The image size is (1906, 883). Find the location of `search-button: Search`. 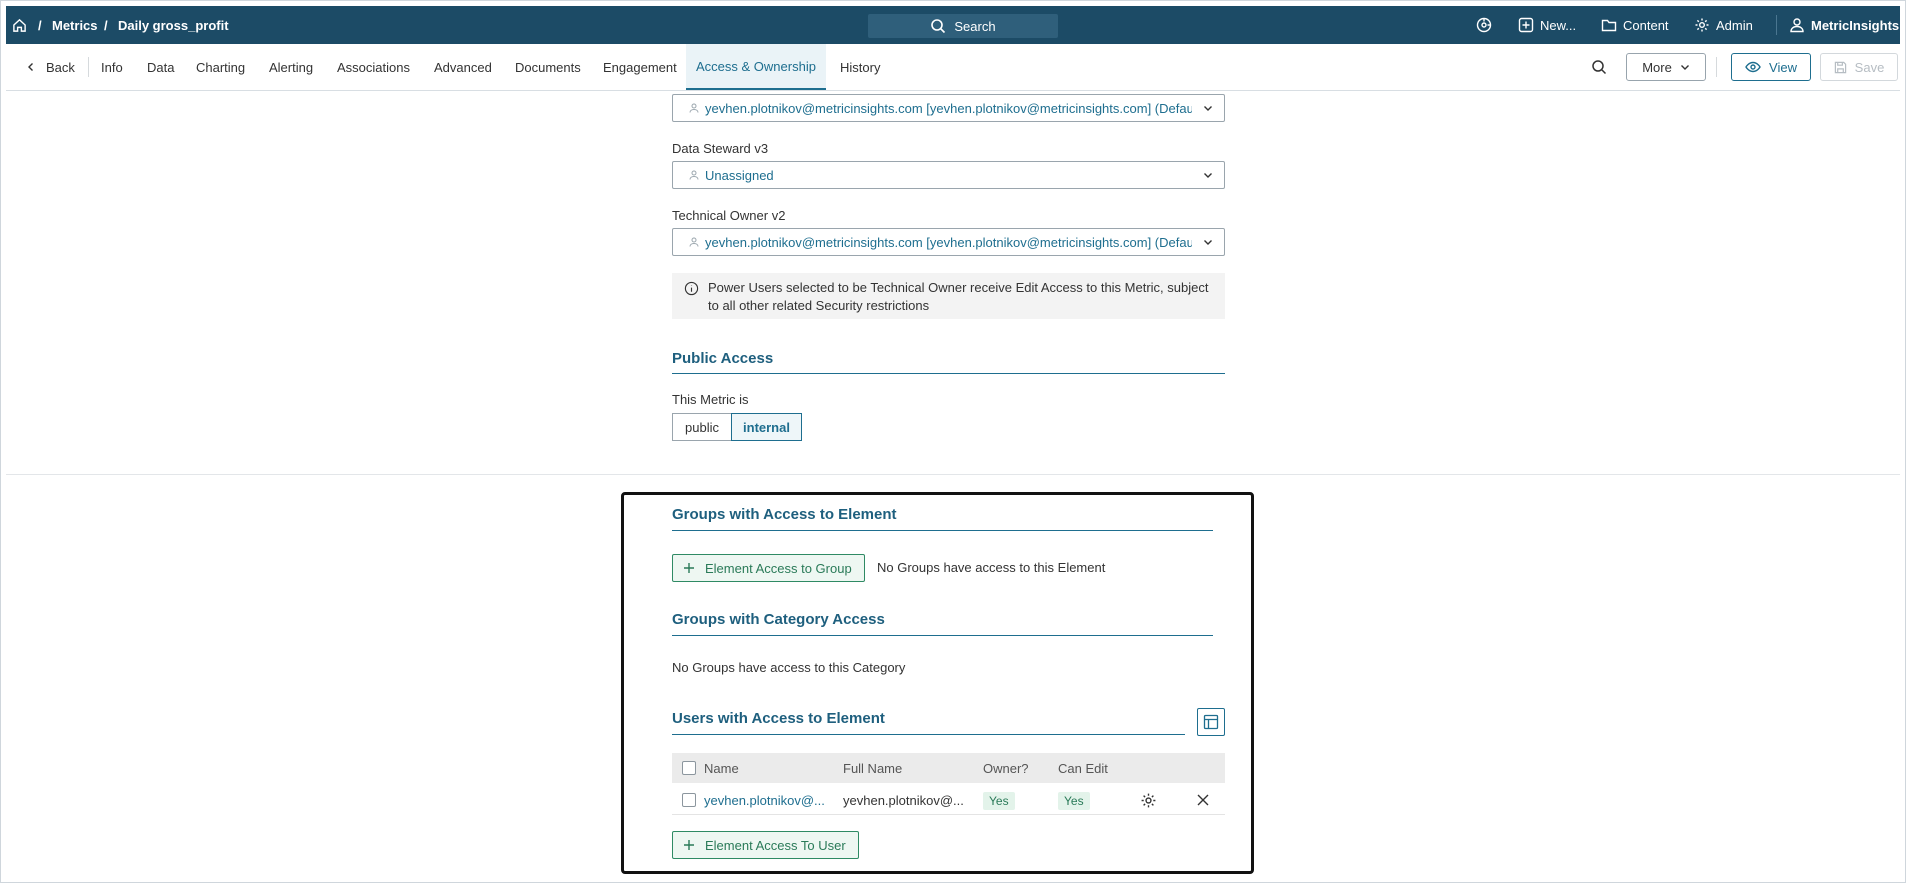

search-button: Search is located at coordinates (963, 26).